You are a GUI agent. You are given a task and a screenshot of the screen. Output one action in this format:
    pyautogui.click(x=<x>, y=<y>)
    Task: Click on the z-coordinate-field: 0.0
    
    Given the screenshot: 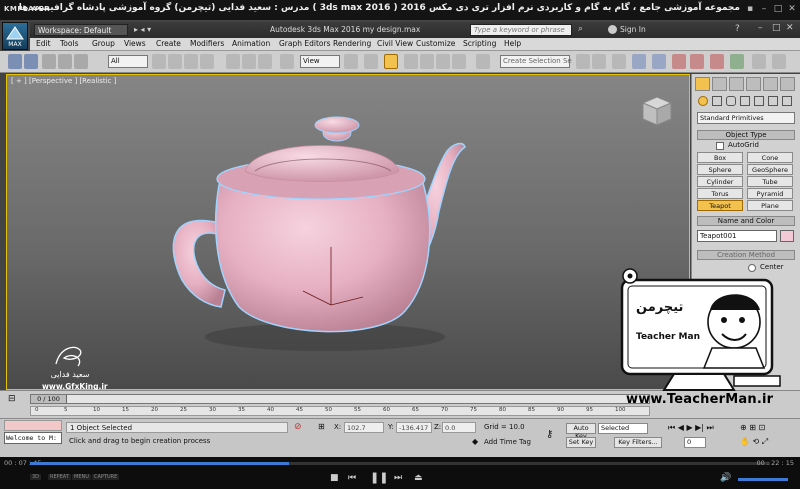 What is the action you would take?
    pyautogui.click(x=459, y=427)
    